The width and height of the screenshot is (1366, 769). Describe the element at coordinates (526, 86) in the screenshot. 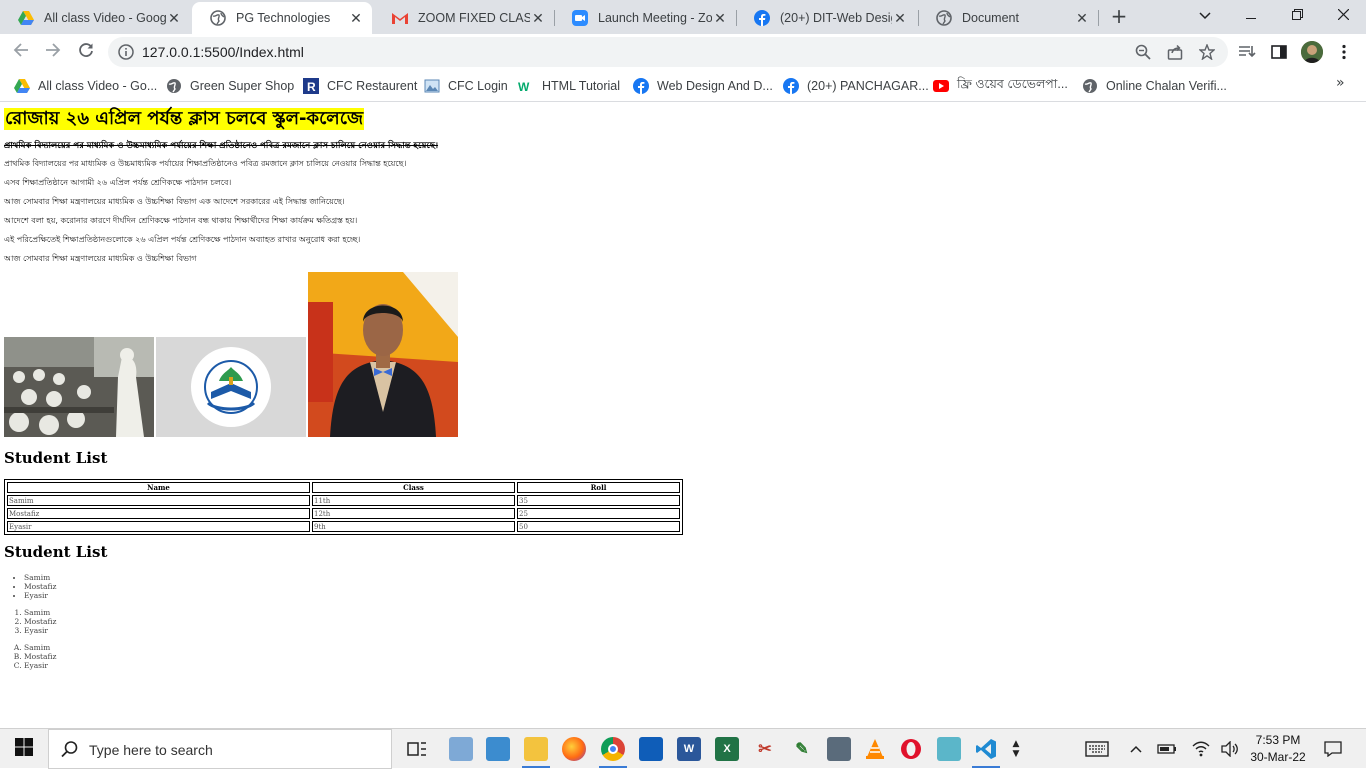

I see `w3-icon: W` at that location.